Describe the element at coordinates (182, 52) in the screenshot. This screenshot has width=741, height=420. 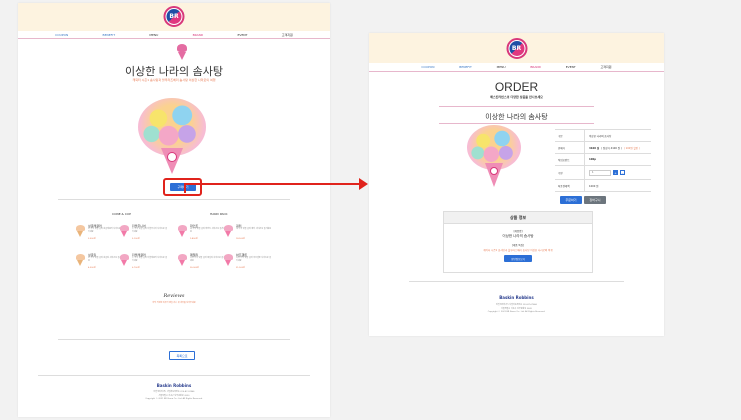
I see `ice-cream-cone-icon` at that location.